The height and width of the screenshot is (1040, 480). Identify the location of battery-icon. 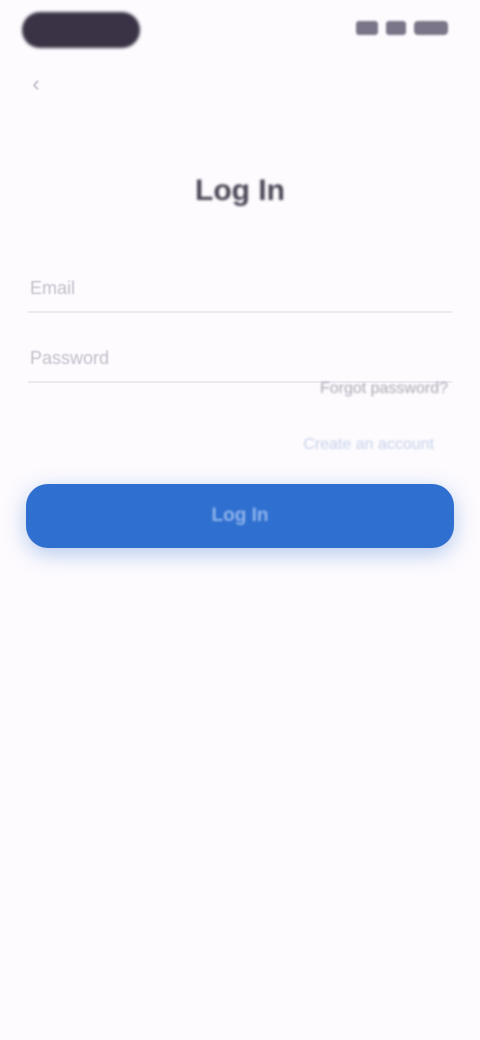
(431, 28).